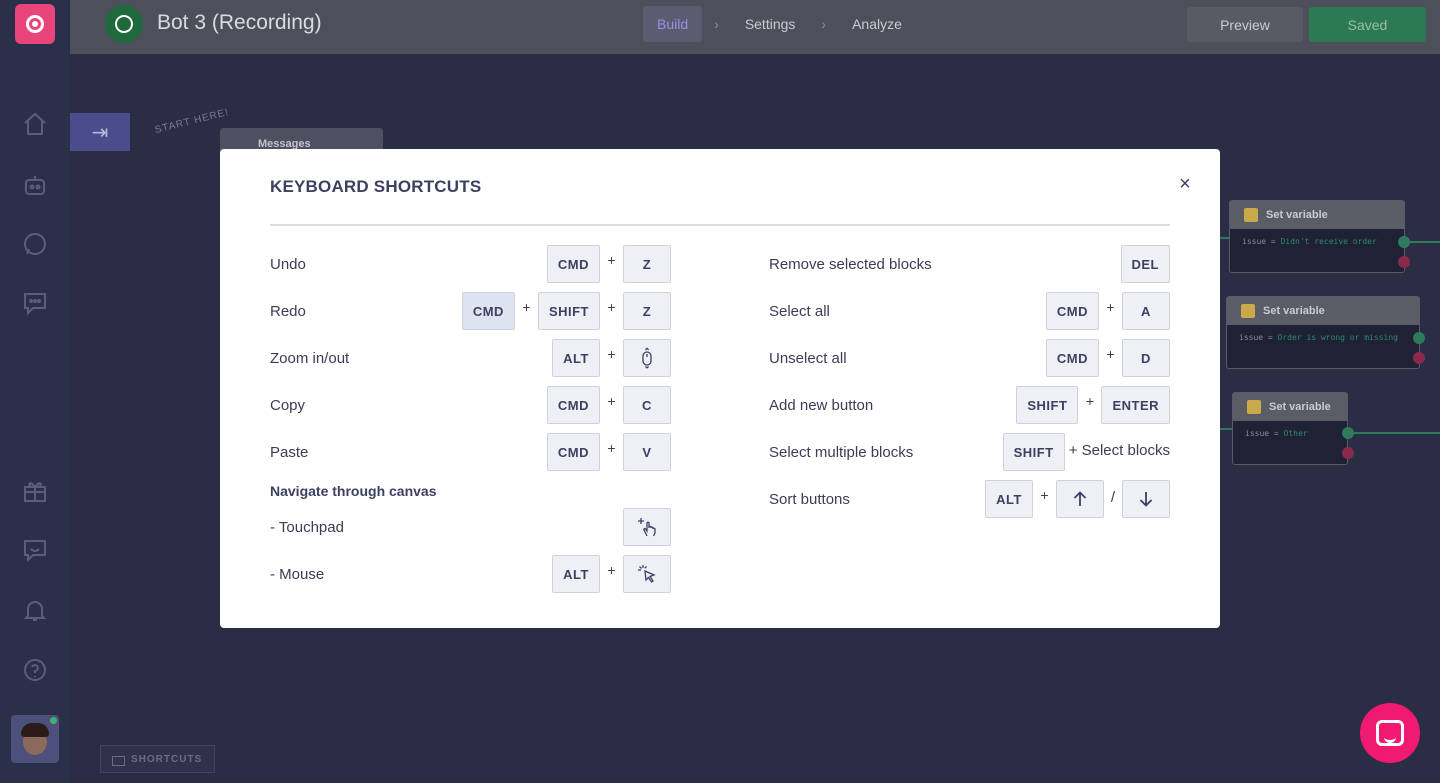 Image resolution: width=1440 pixels, height=783 pixels. What do you see at coordinates (239, 23) in the screenshot?
I see `bot-title: Bot 3 (Recording)` at bounding box center [239, 23].